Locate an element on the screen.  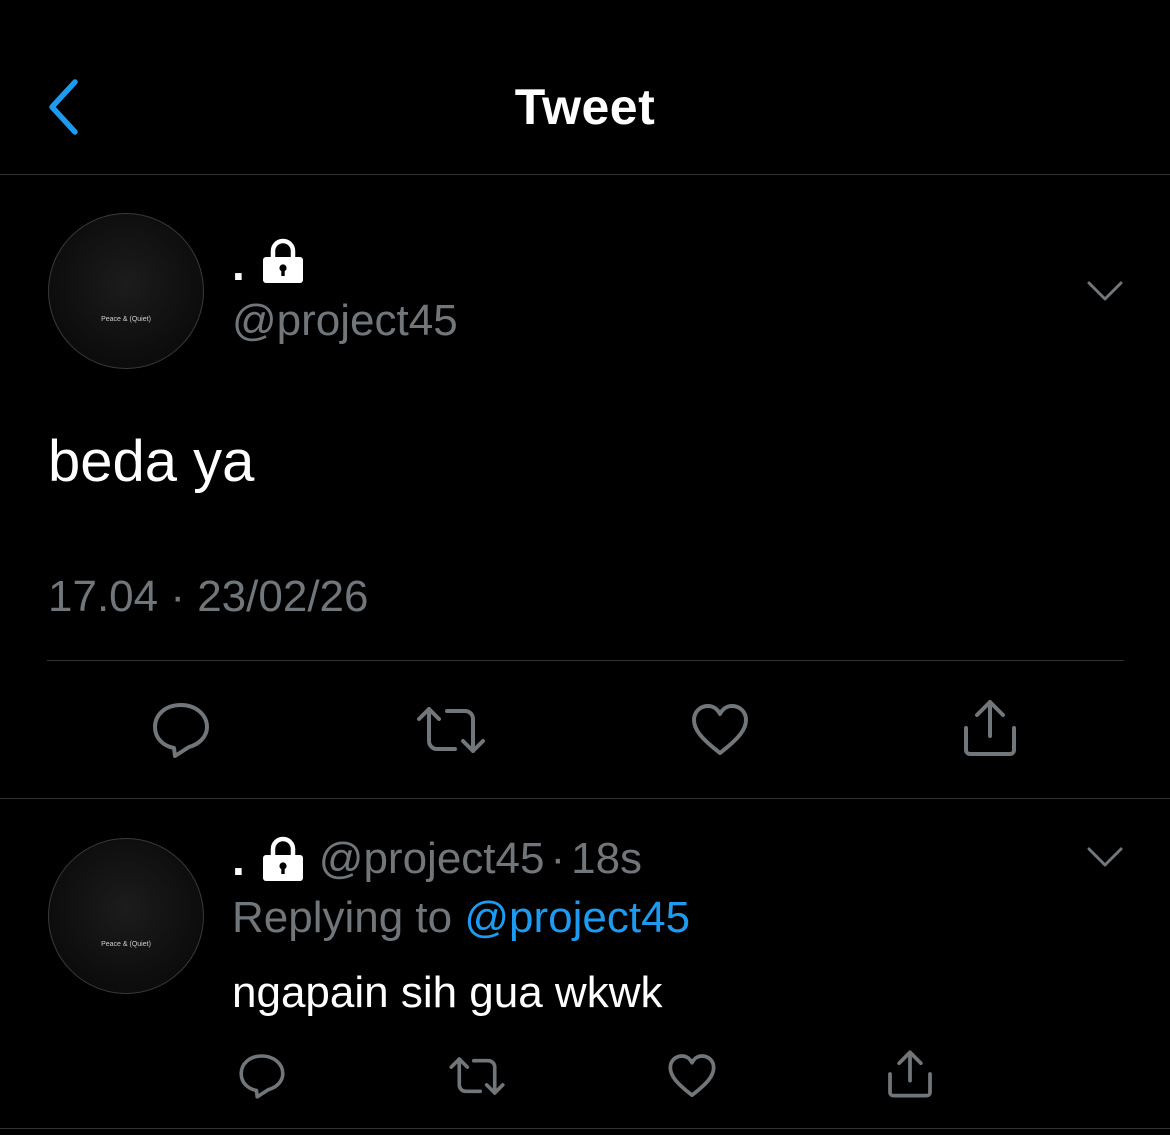
reply-button is located at coordinates (181, 730).